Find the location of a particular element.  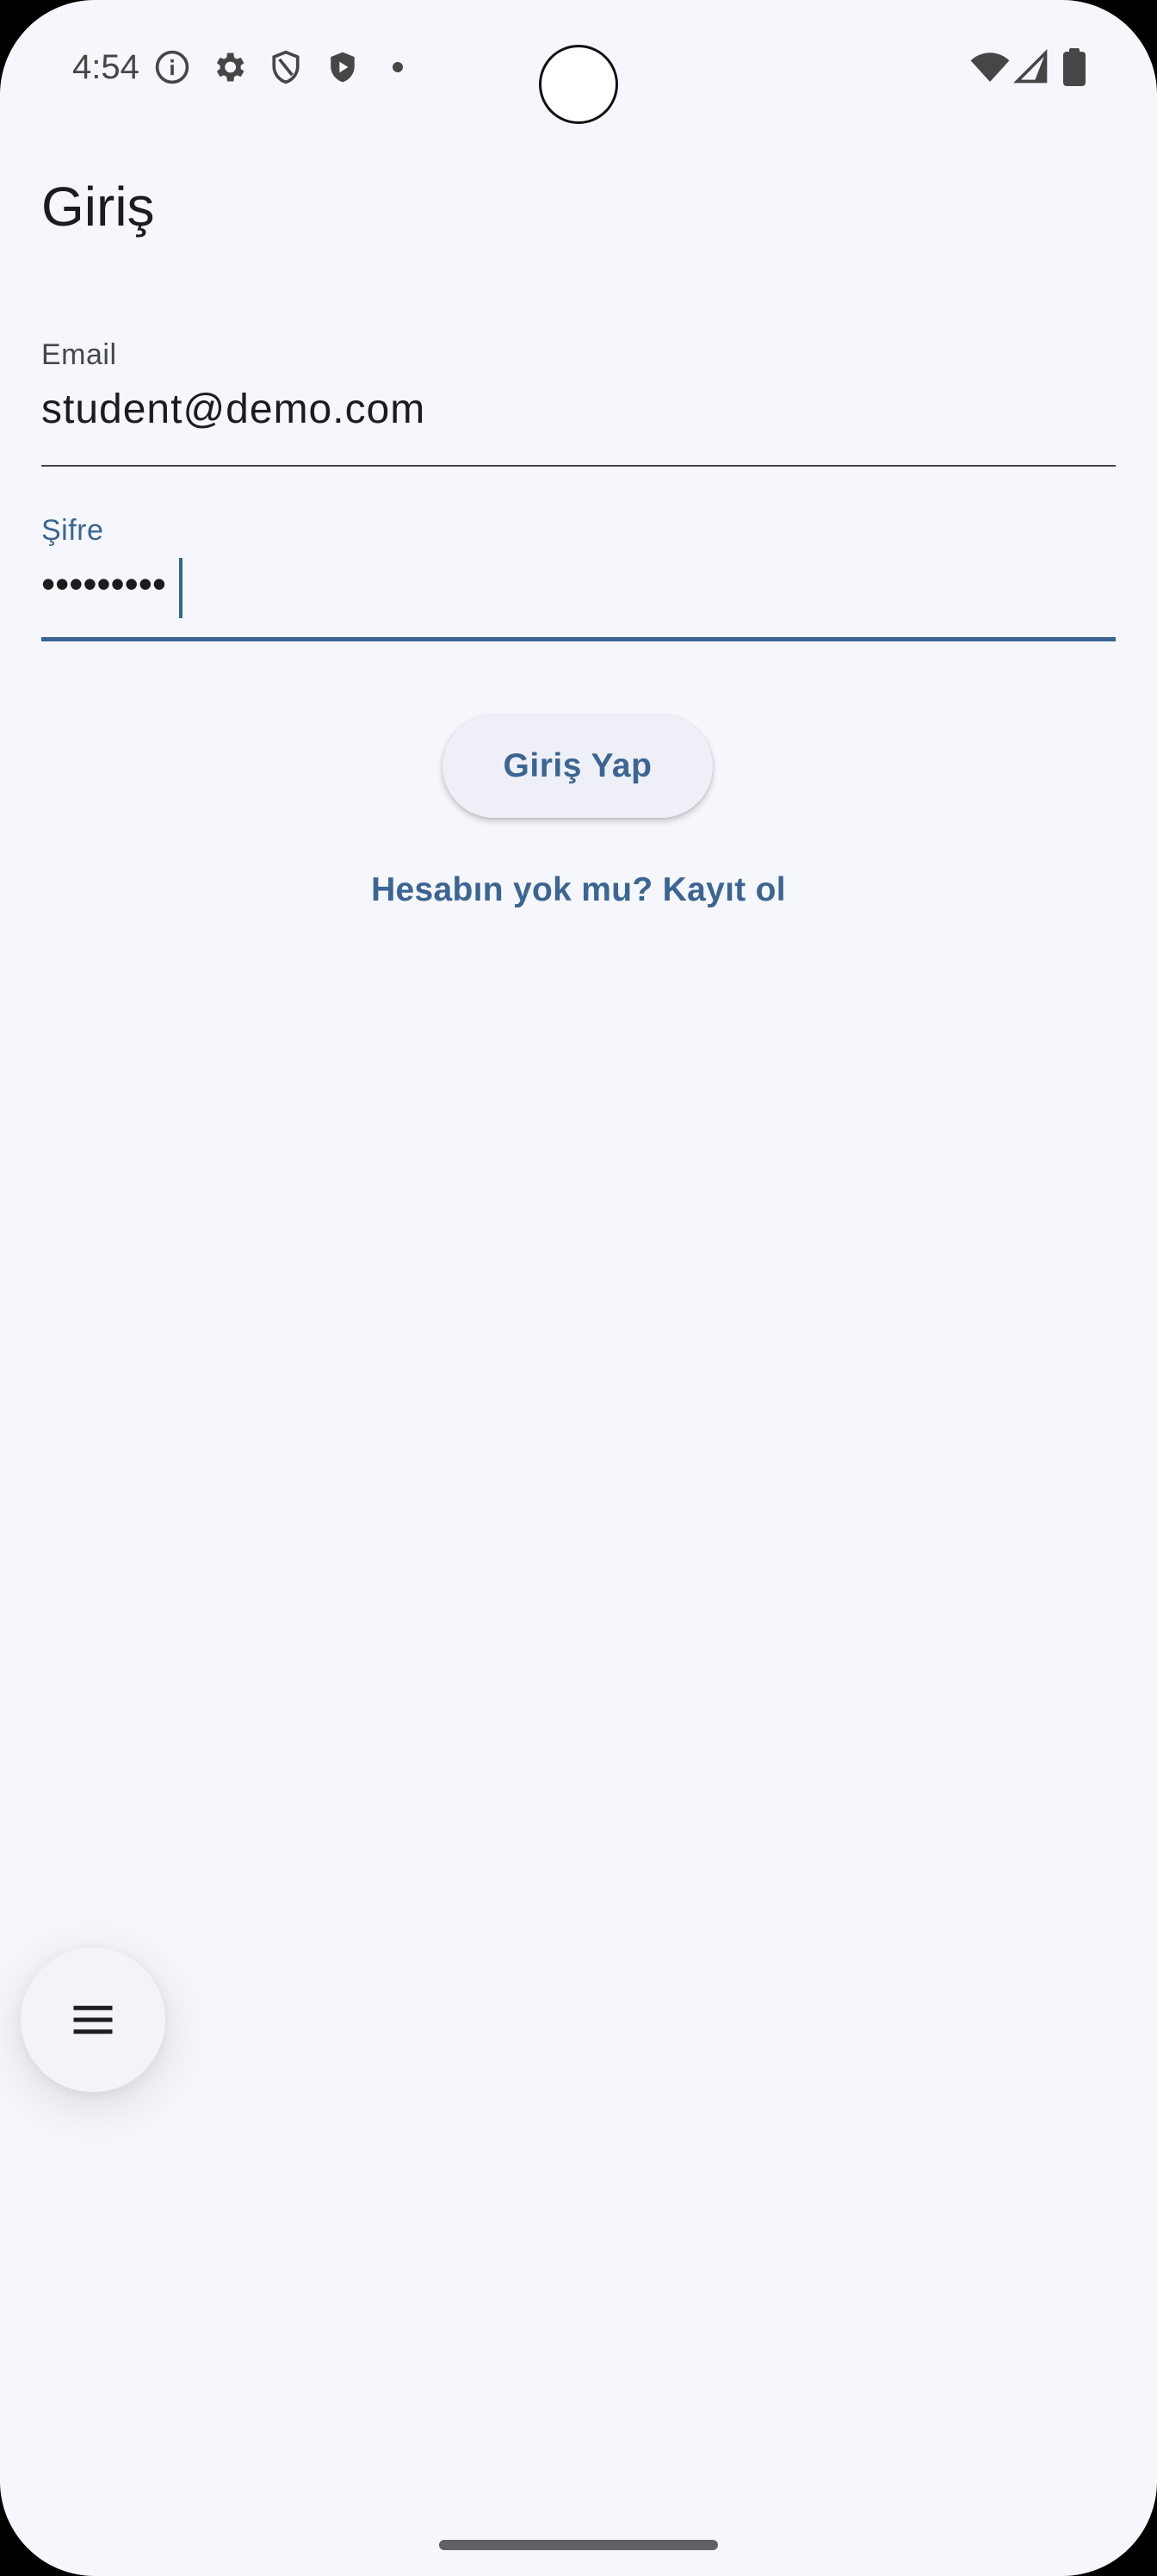

text-cursor is located at coordinates (181, 588).